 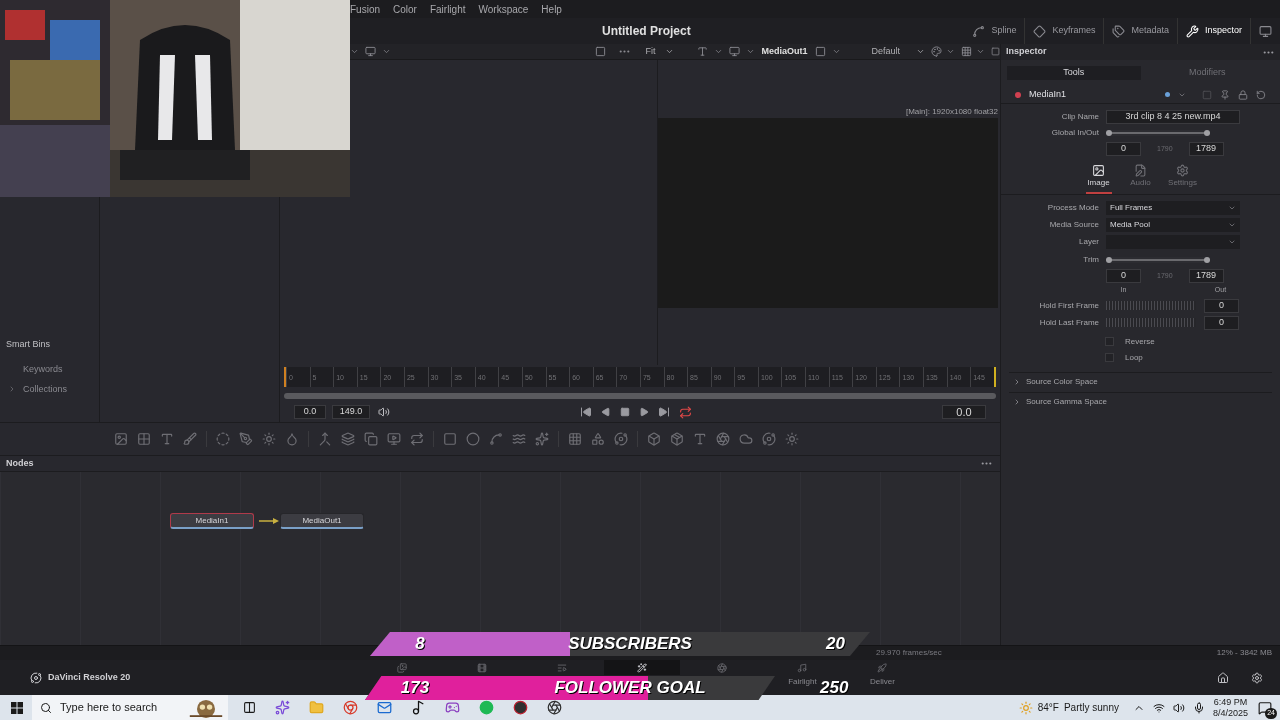 I want to click on weather-icon, so click(x=1025, y=707).